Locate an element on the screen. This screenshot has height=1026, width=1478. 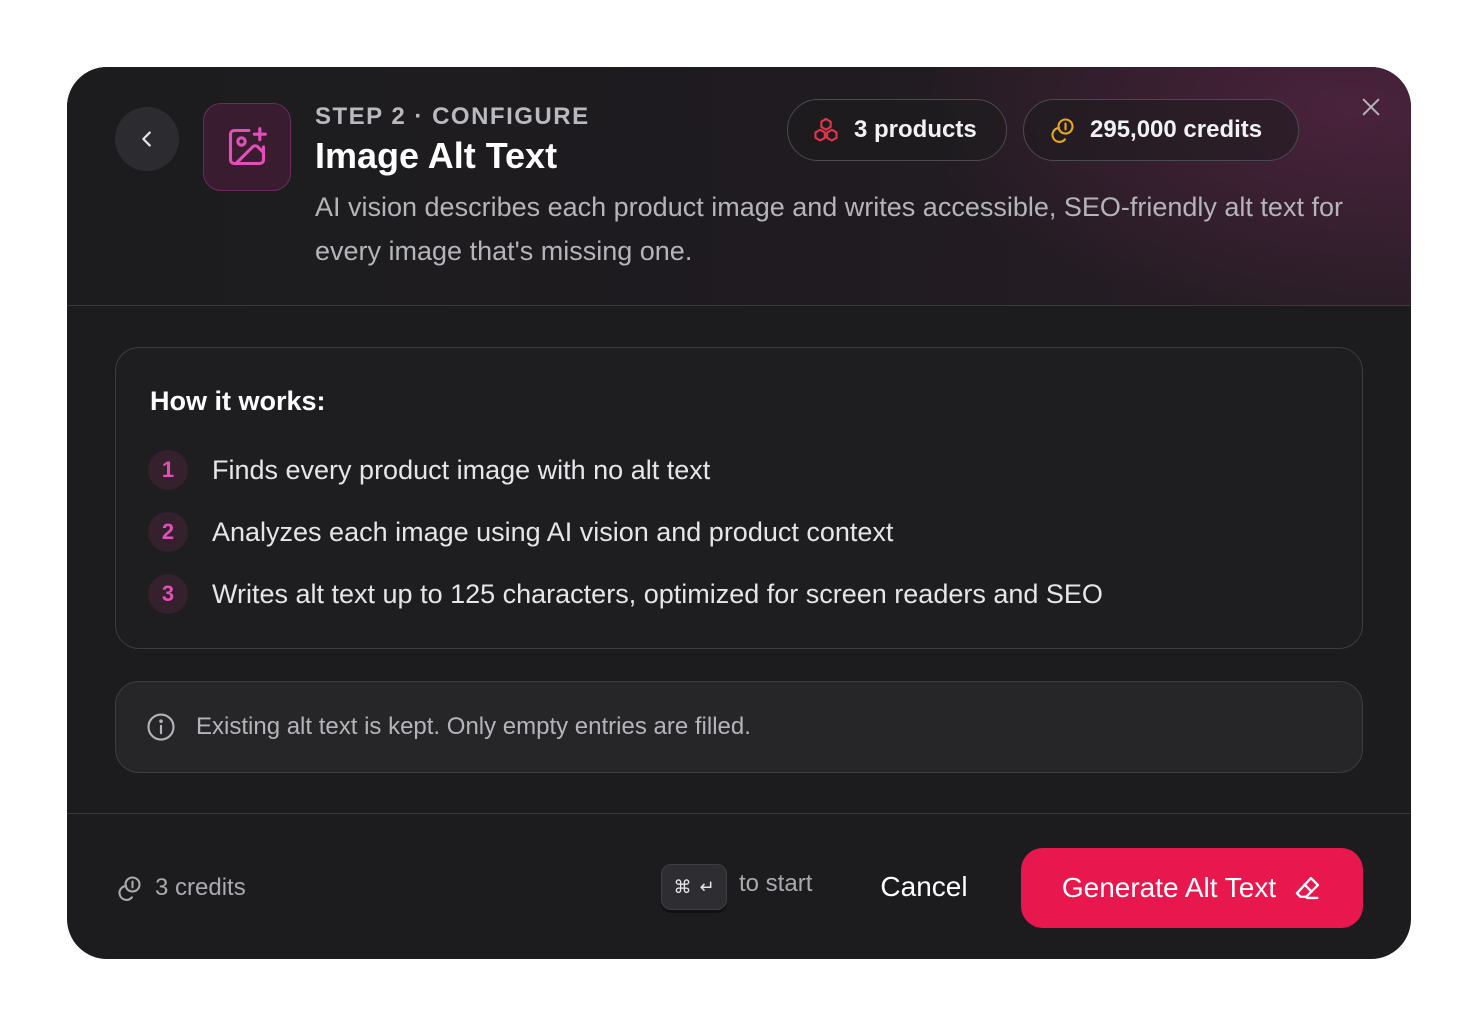
credits-badge: 295,000 credits is located at coordinates (1161, 130).